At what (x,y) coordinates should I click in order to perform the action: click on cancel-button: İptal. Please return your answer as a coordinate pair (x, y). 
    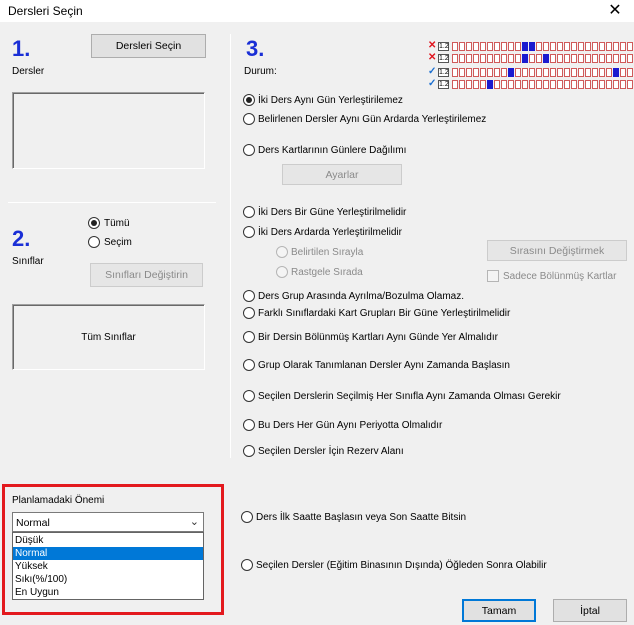
    Looking at the image, I should click on (590, 610).